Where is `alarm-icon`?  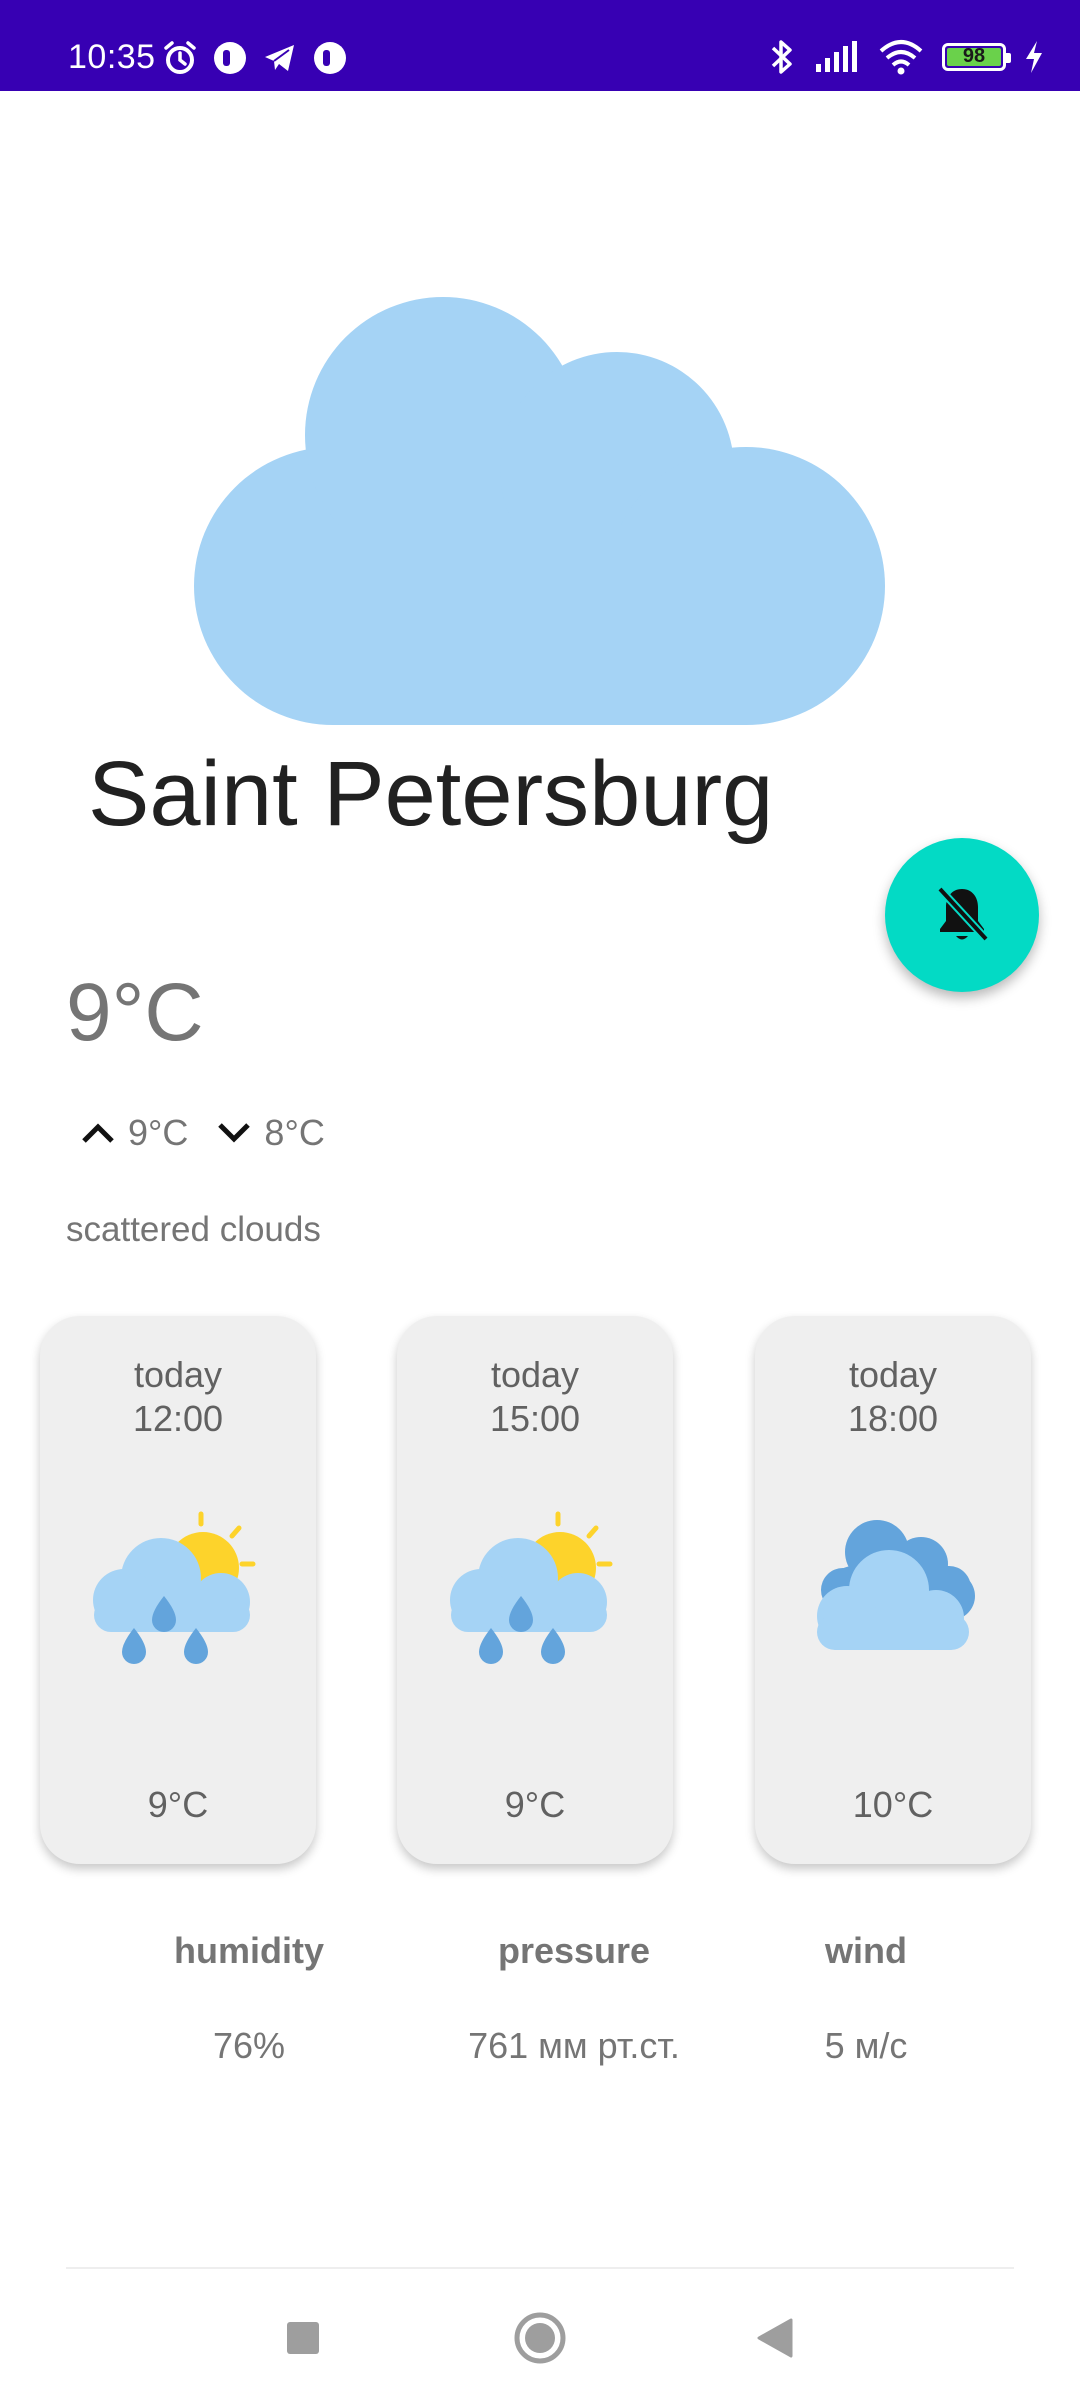 alarm-icon is located at coordinates (180, 57).